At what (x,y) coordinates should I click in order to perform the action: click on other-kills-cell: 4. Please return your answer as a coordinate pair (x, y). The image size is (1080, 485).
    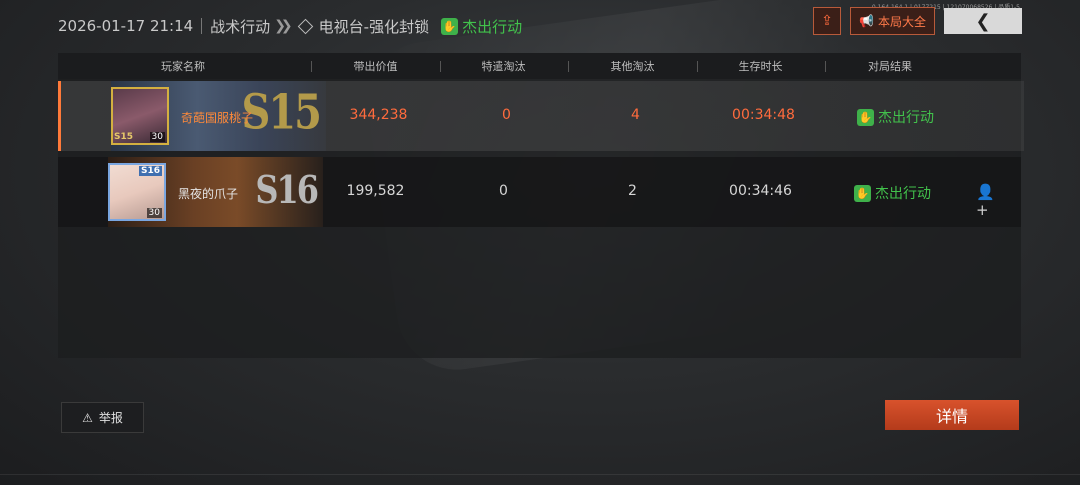
    Looking at the image, I should click on (635, 115).